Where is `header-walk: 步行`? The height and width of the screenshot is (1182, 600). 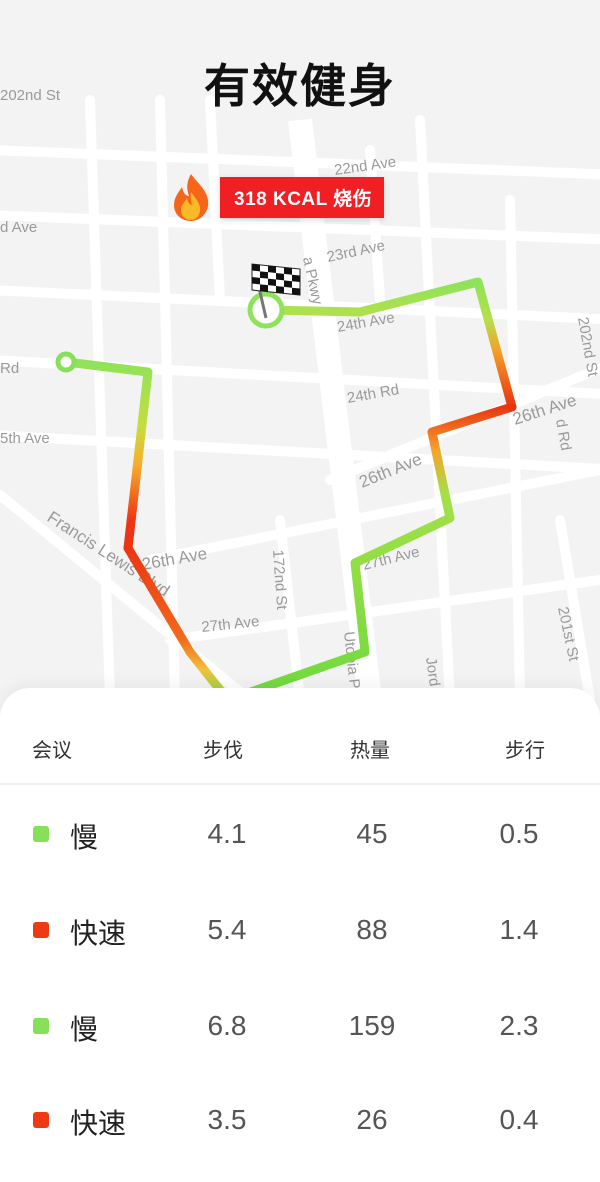
header-walk: 步行 is located at coordinates (525, 750).